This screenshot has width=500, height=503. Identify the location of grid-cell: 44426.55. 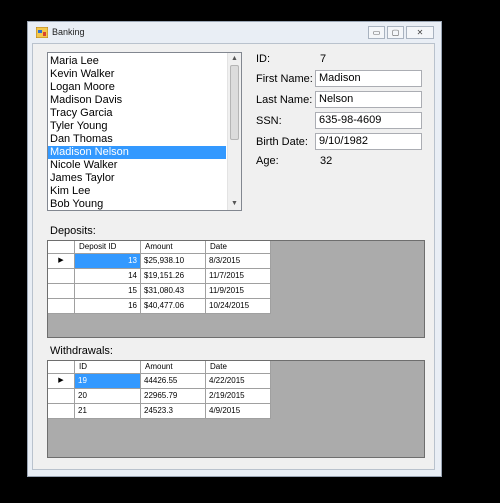
(173, 381).